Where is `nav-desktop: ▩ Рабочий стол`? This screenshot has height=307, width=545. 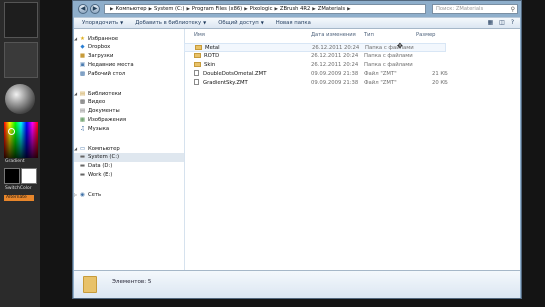
nav-desktop: ▩ Рабочий стол is located at coordinates (129, 74).